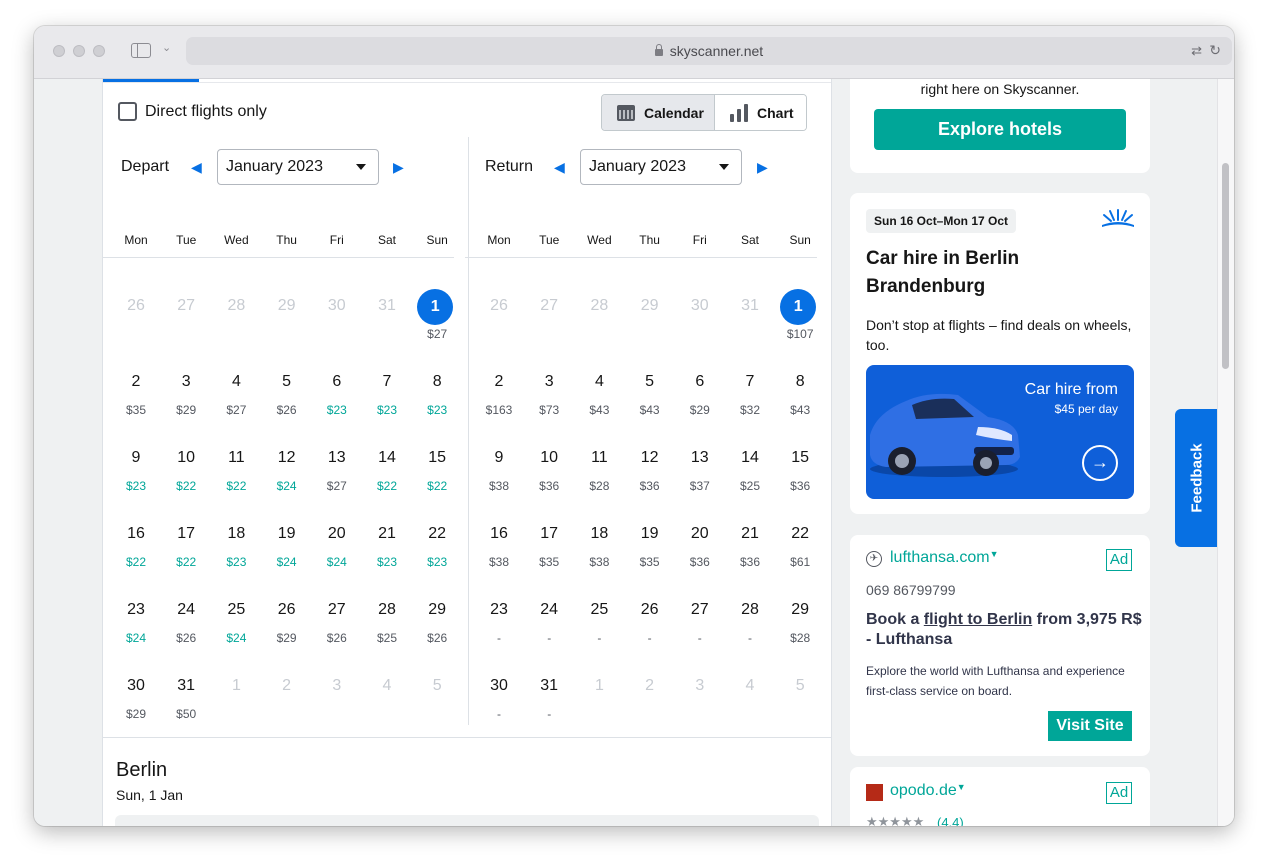 This screenshot has width=1268, height=868. I want to click on calendar-day: 9 $23, so click(136, 471).